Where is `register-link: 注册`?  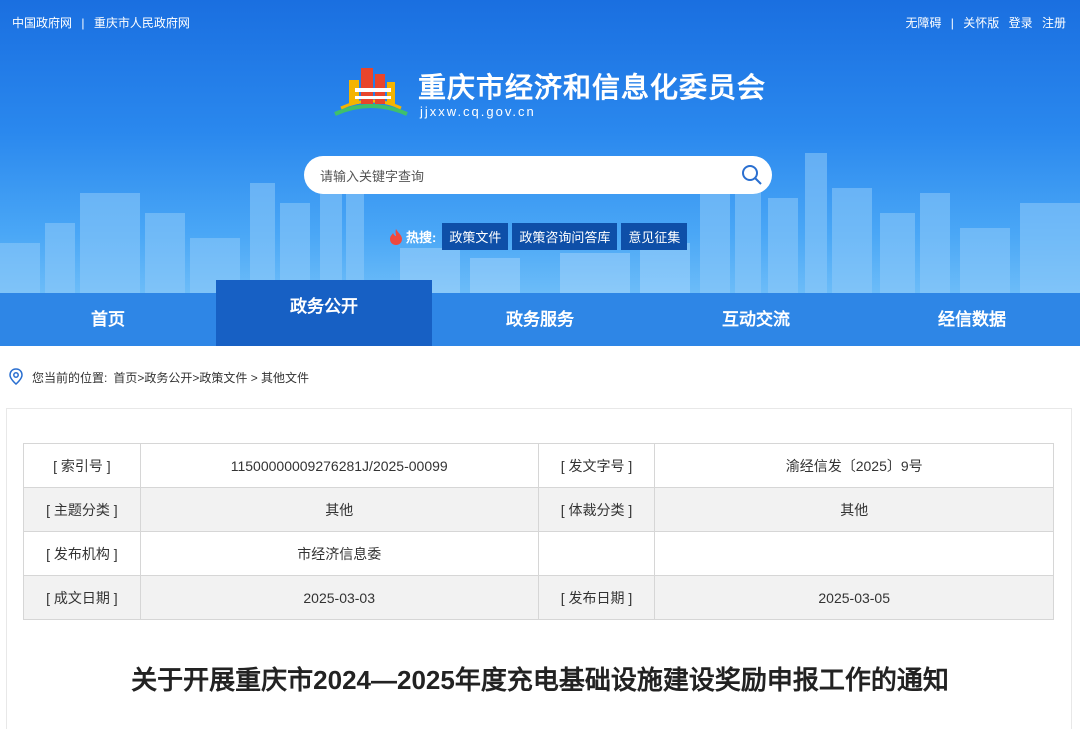 register-link: 注册 is located at coordinates (1054, 23).